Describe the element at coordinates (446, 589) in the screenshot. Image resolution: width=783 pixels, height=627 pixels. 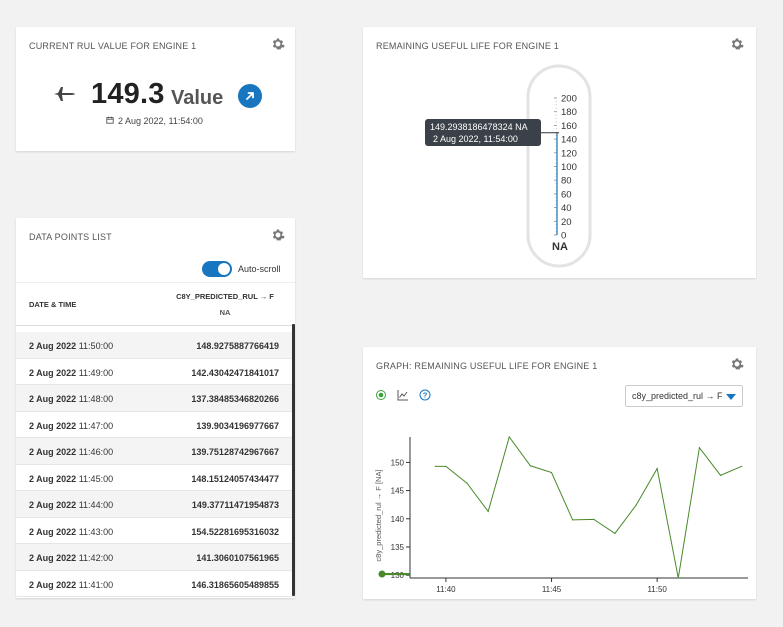
I see `x-tick-label: 11:40` at that location.